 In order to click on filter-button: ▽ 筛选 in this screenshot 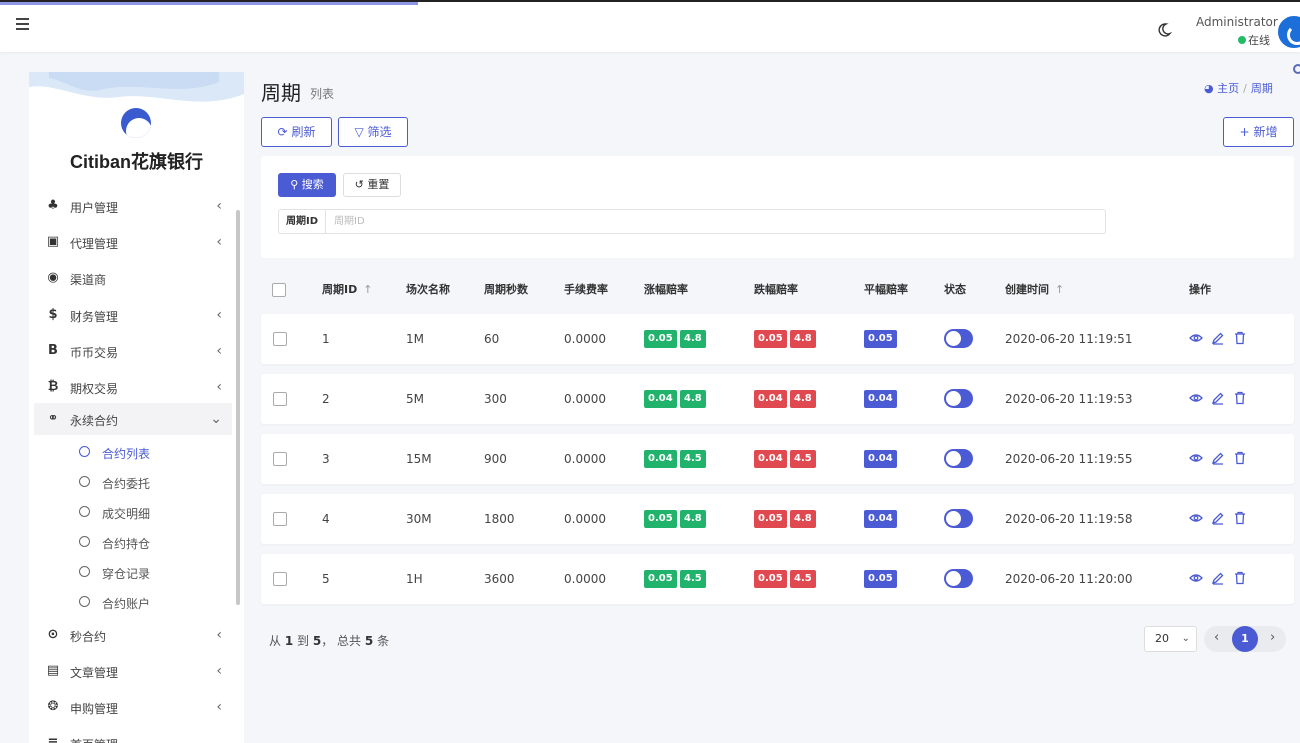, I will do `click(373, 132)`.